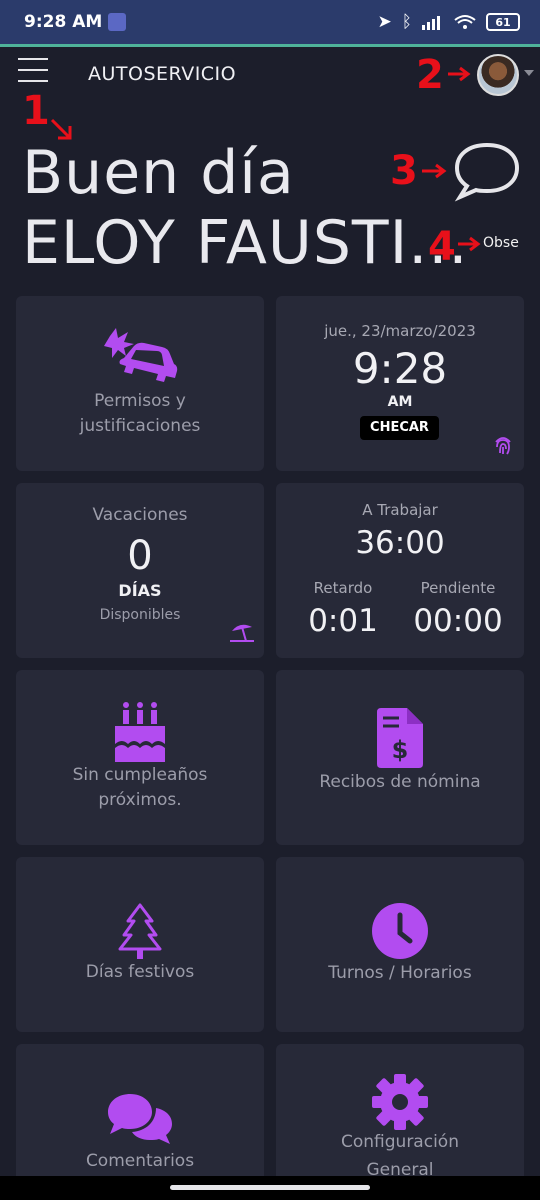 This screenshot has width=540, height=1200. Describe the element at coordinates (140, 590) in the screenshot. I see `vacaciones-unit: DÍAS` at that location.